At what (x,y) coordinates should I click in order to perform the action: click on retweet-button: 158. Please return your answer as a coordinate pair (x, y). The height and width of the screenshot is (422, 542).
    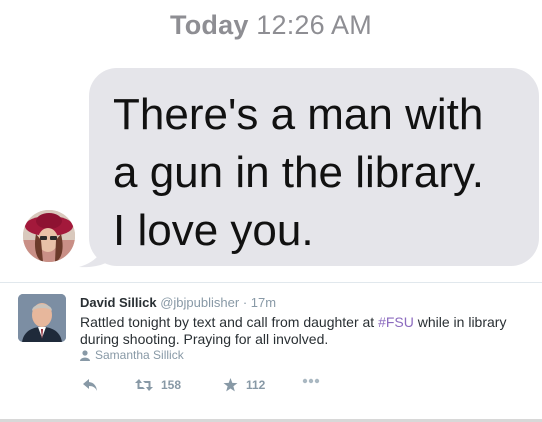
    Looking at the image, I should click on (158, 385).